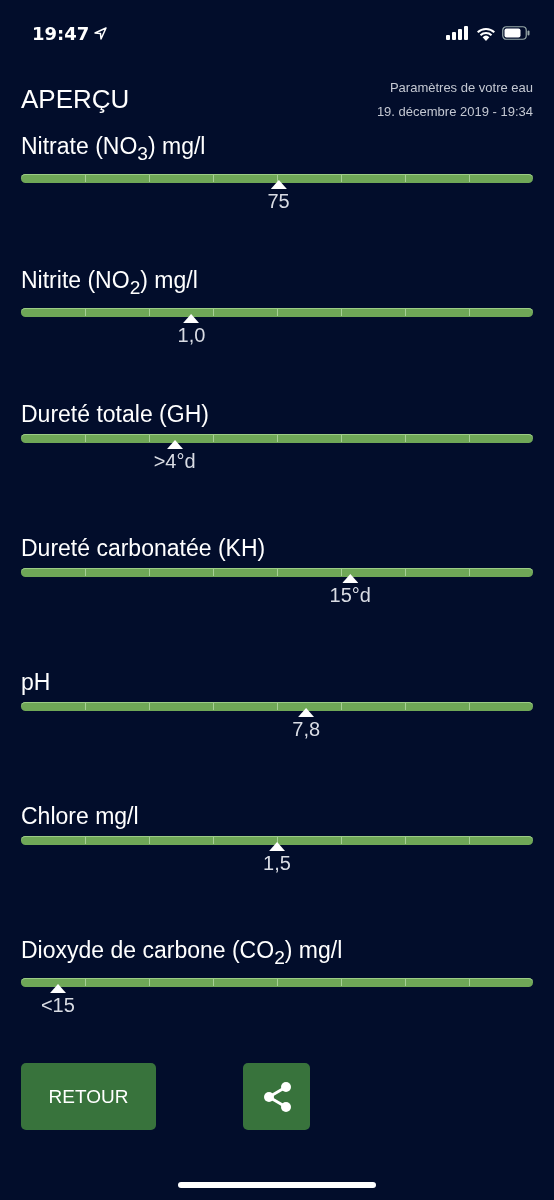 This screenshot has width=554, height=1200. What do you see at coordinates (278, 201) in the screenshot?
I see `parameter-value: 75` at bounding box center [278, 201].